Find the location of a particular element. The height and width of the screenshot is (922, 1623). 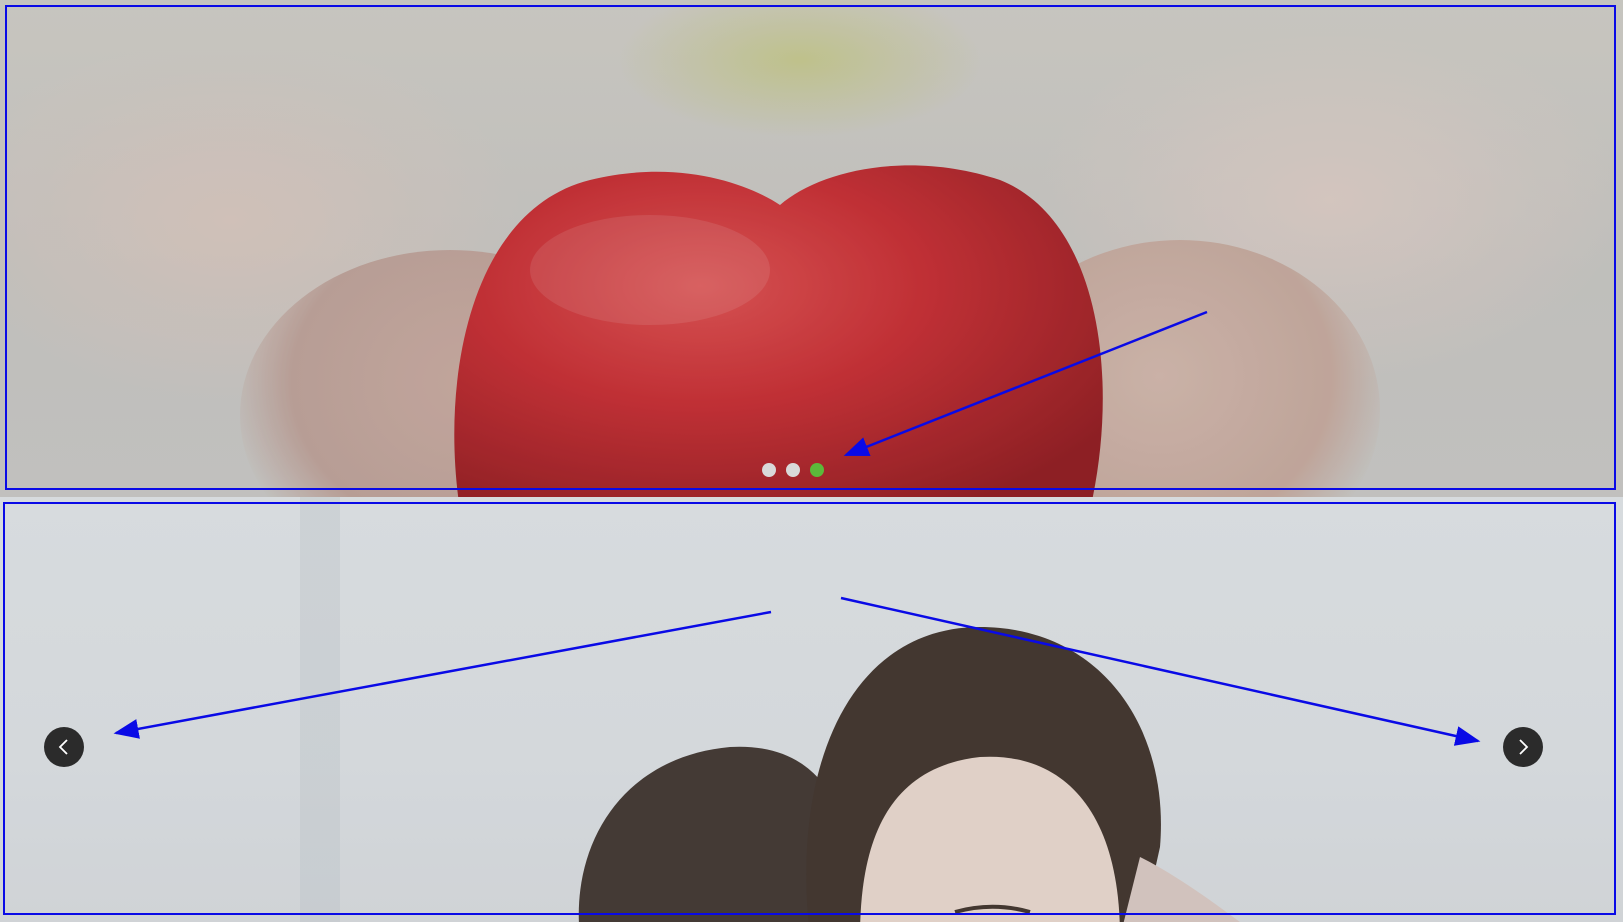

carousel-pagination is located at coordinates (793, 470).